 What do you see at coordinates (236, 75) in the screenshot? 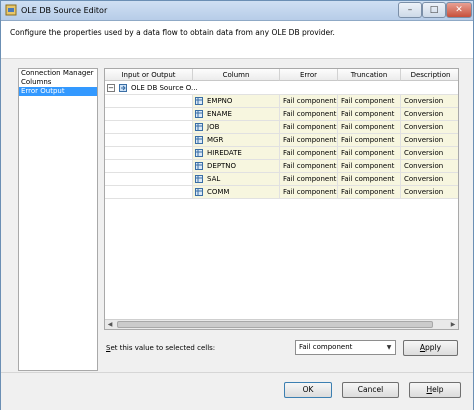
I see `col-header-column: Column` at bounding box center [236, 75].